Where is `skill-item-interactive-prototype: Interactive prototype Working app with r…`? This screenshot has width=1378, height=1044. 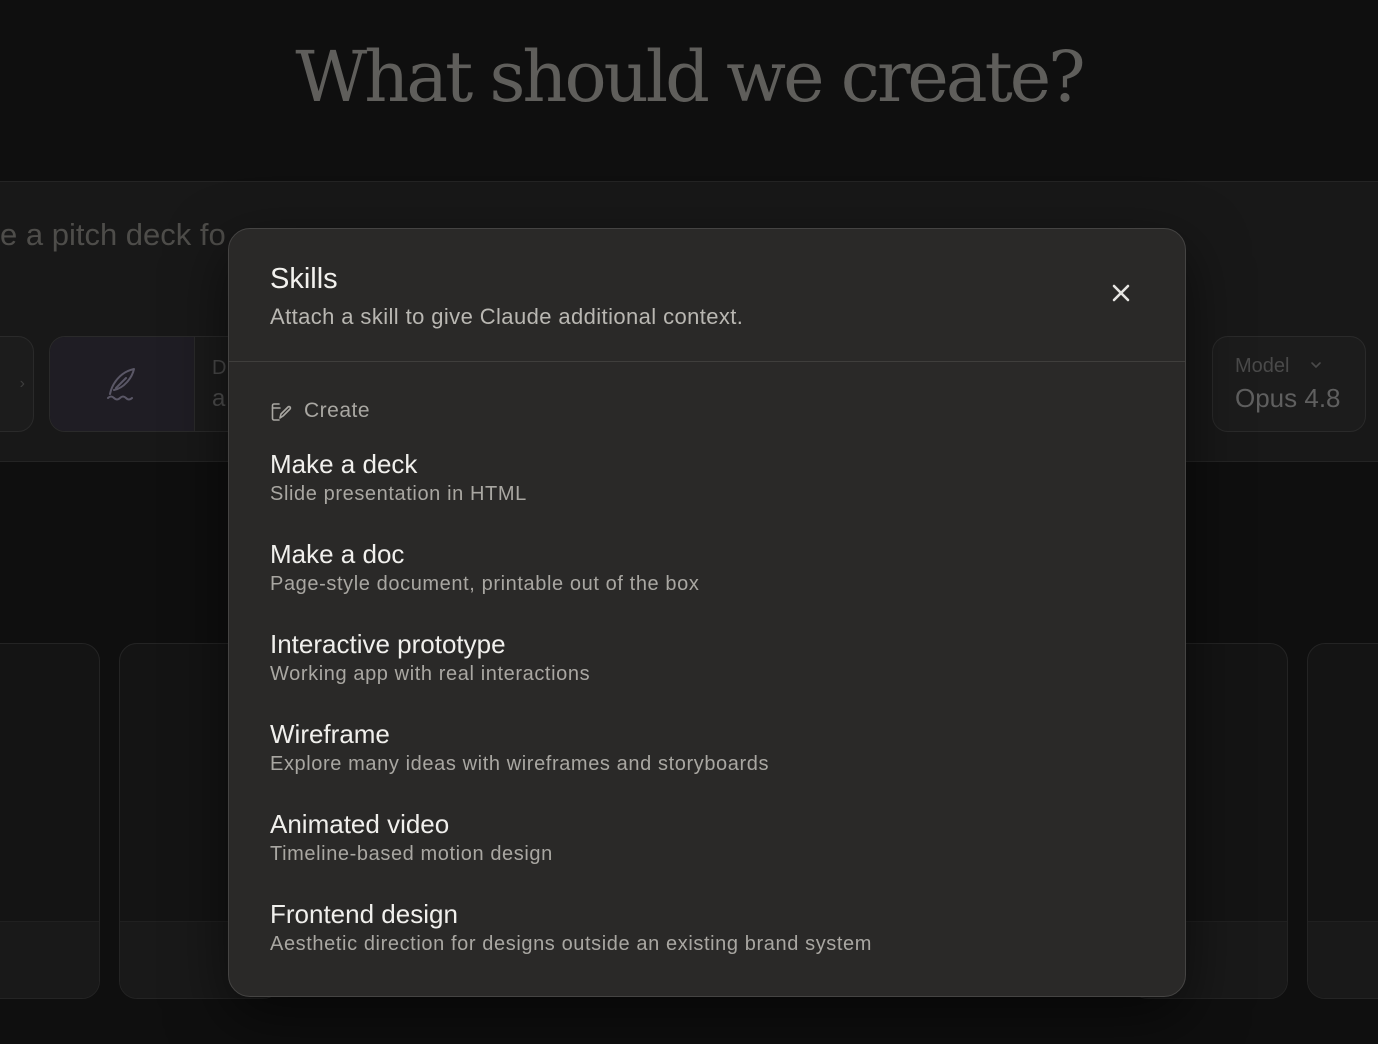
skill-item-interactive-prototype: Interactive prototype Working app with r… is located at coordinates (707, 667).